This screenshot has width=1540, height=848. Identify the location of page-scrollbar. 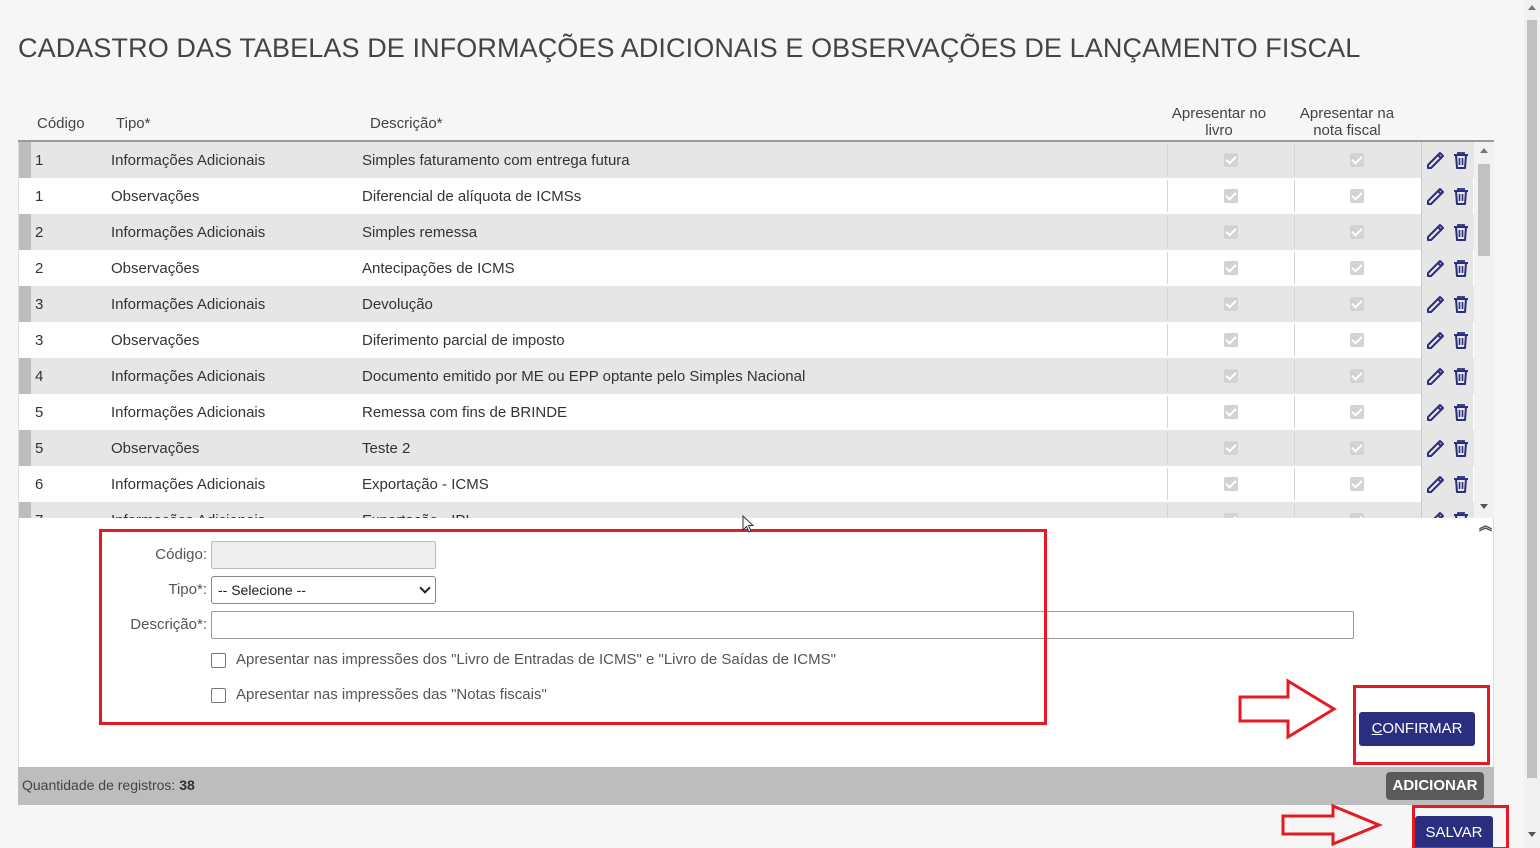
(1532, 424).